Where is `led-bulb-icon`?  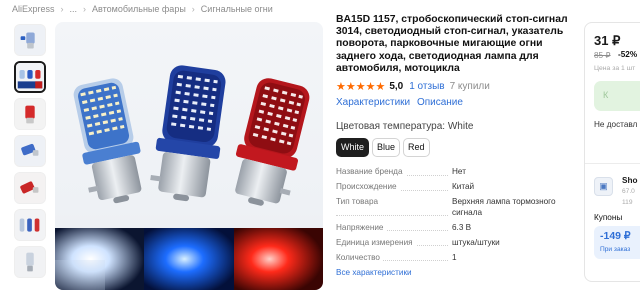
led-bulb-icon is located at coordinates (30, 40).